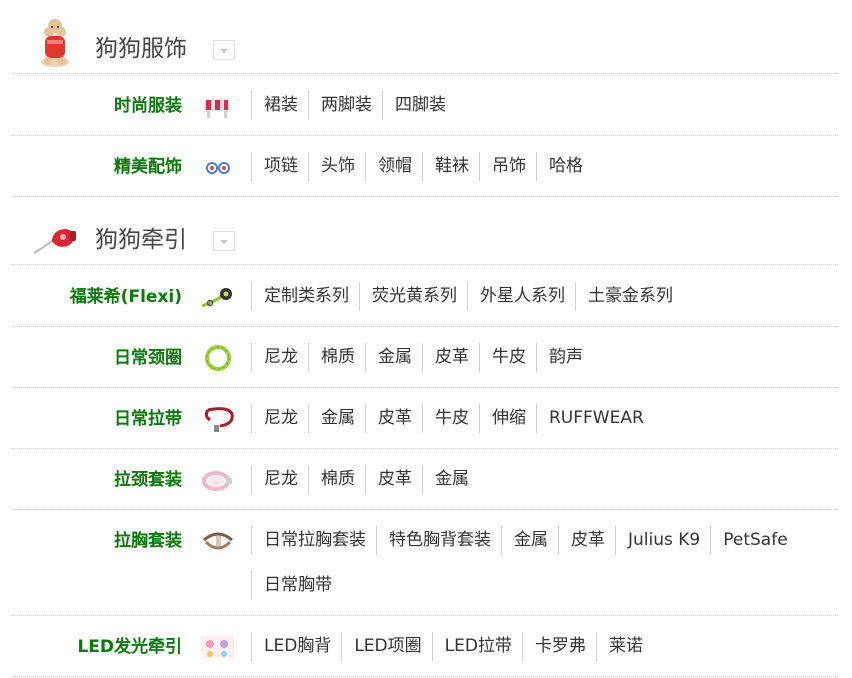 This screenshot has width=852, height=678. I want to click on subcategory-link: 项链, so click(279, 166).